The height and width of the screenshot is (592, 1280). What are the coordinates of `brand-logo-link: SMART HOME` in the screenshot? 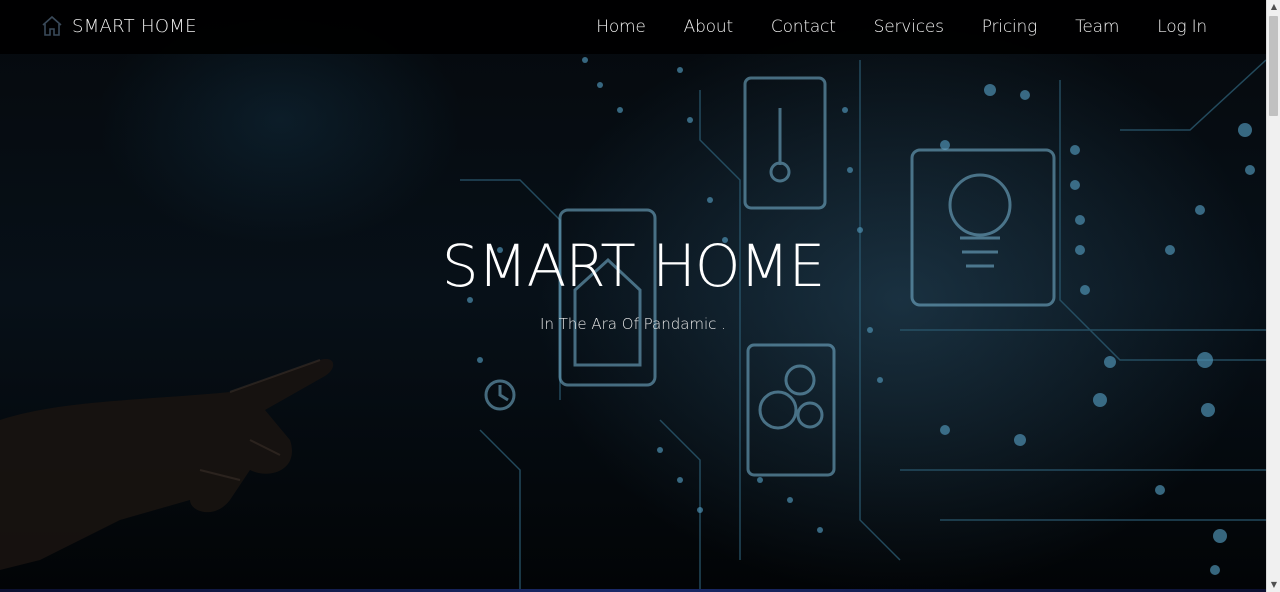 It's located at (118, 26).